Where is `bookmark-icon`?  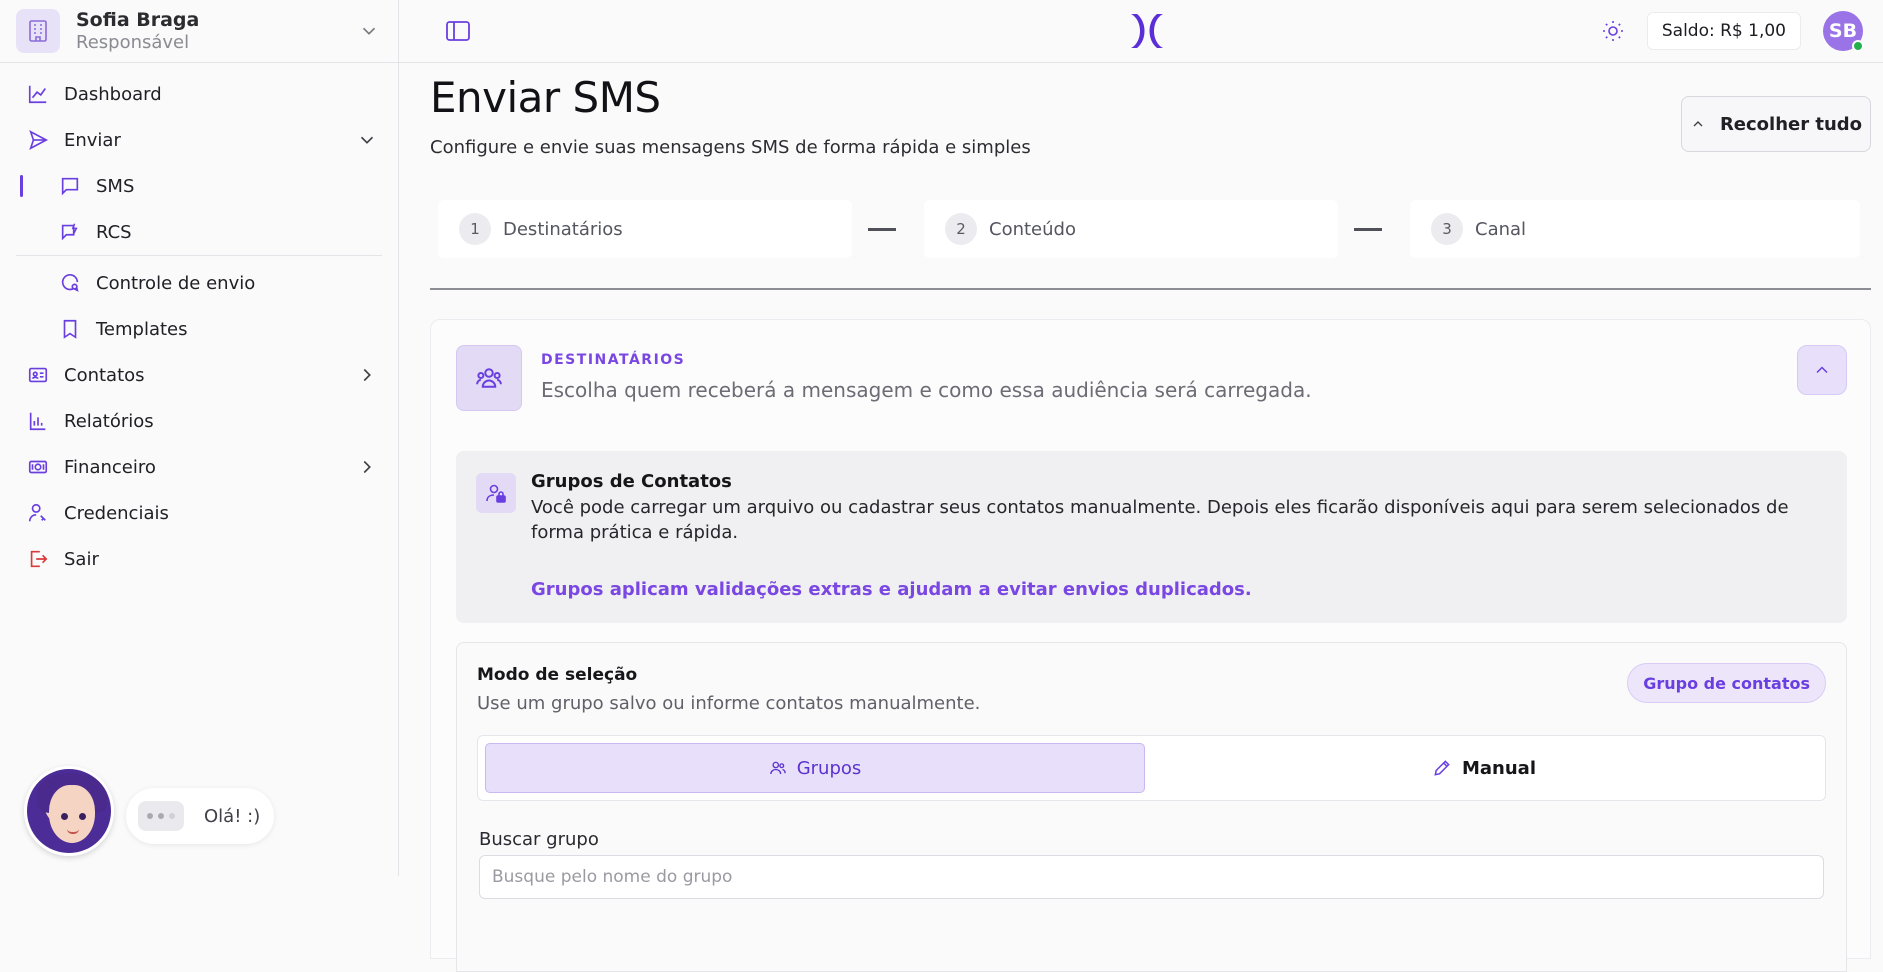
bookmark-icon is located at coordinates (70, 329).